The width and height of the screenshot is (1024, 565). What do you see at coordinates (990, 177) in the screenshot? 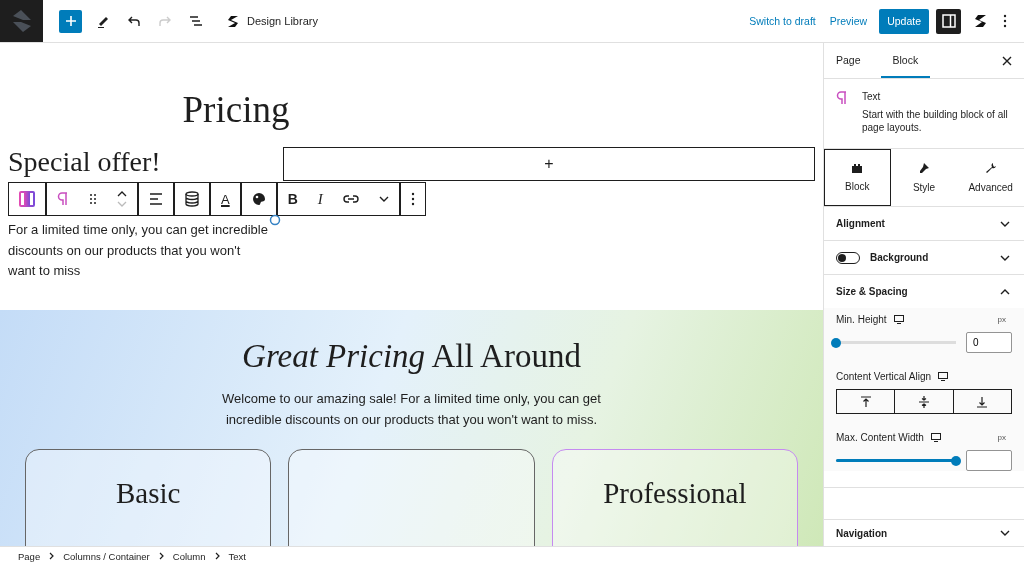
I see `panel-tab: Advanced` at bounding box center [990, 177].